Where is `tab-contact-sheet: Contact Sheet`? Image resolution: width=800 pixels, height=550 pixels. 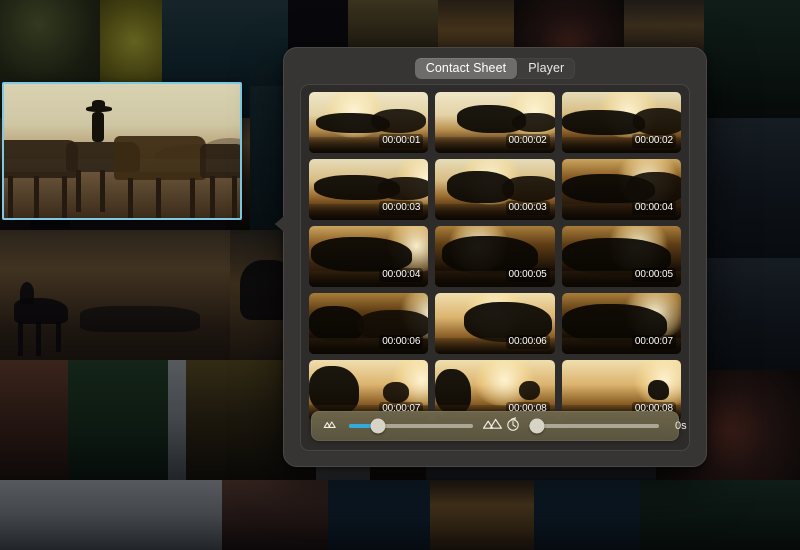 tab-contact-sheet: Contact Sheet is located at coordinates (466, 68).